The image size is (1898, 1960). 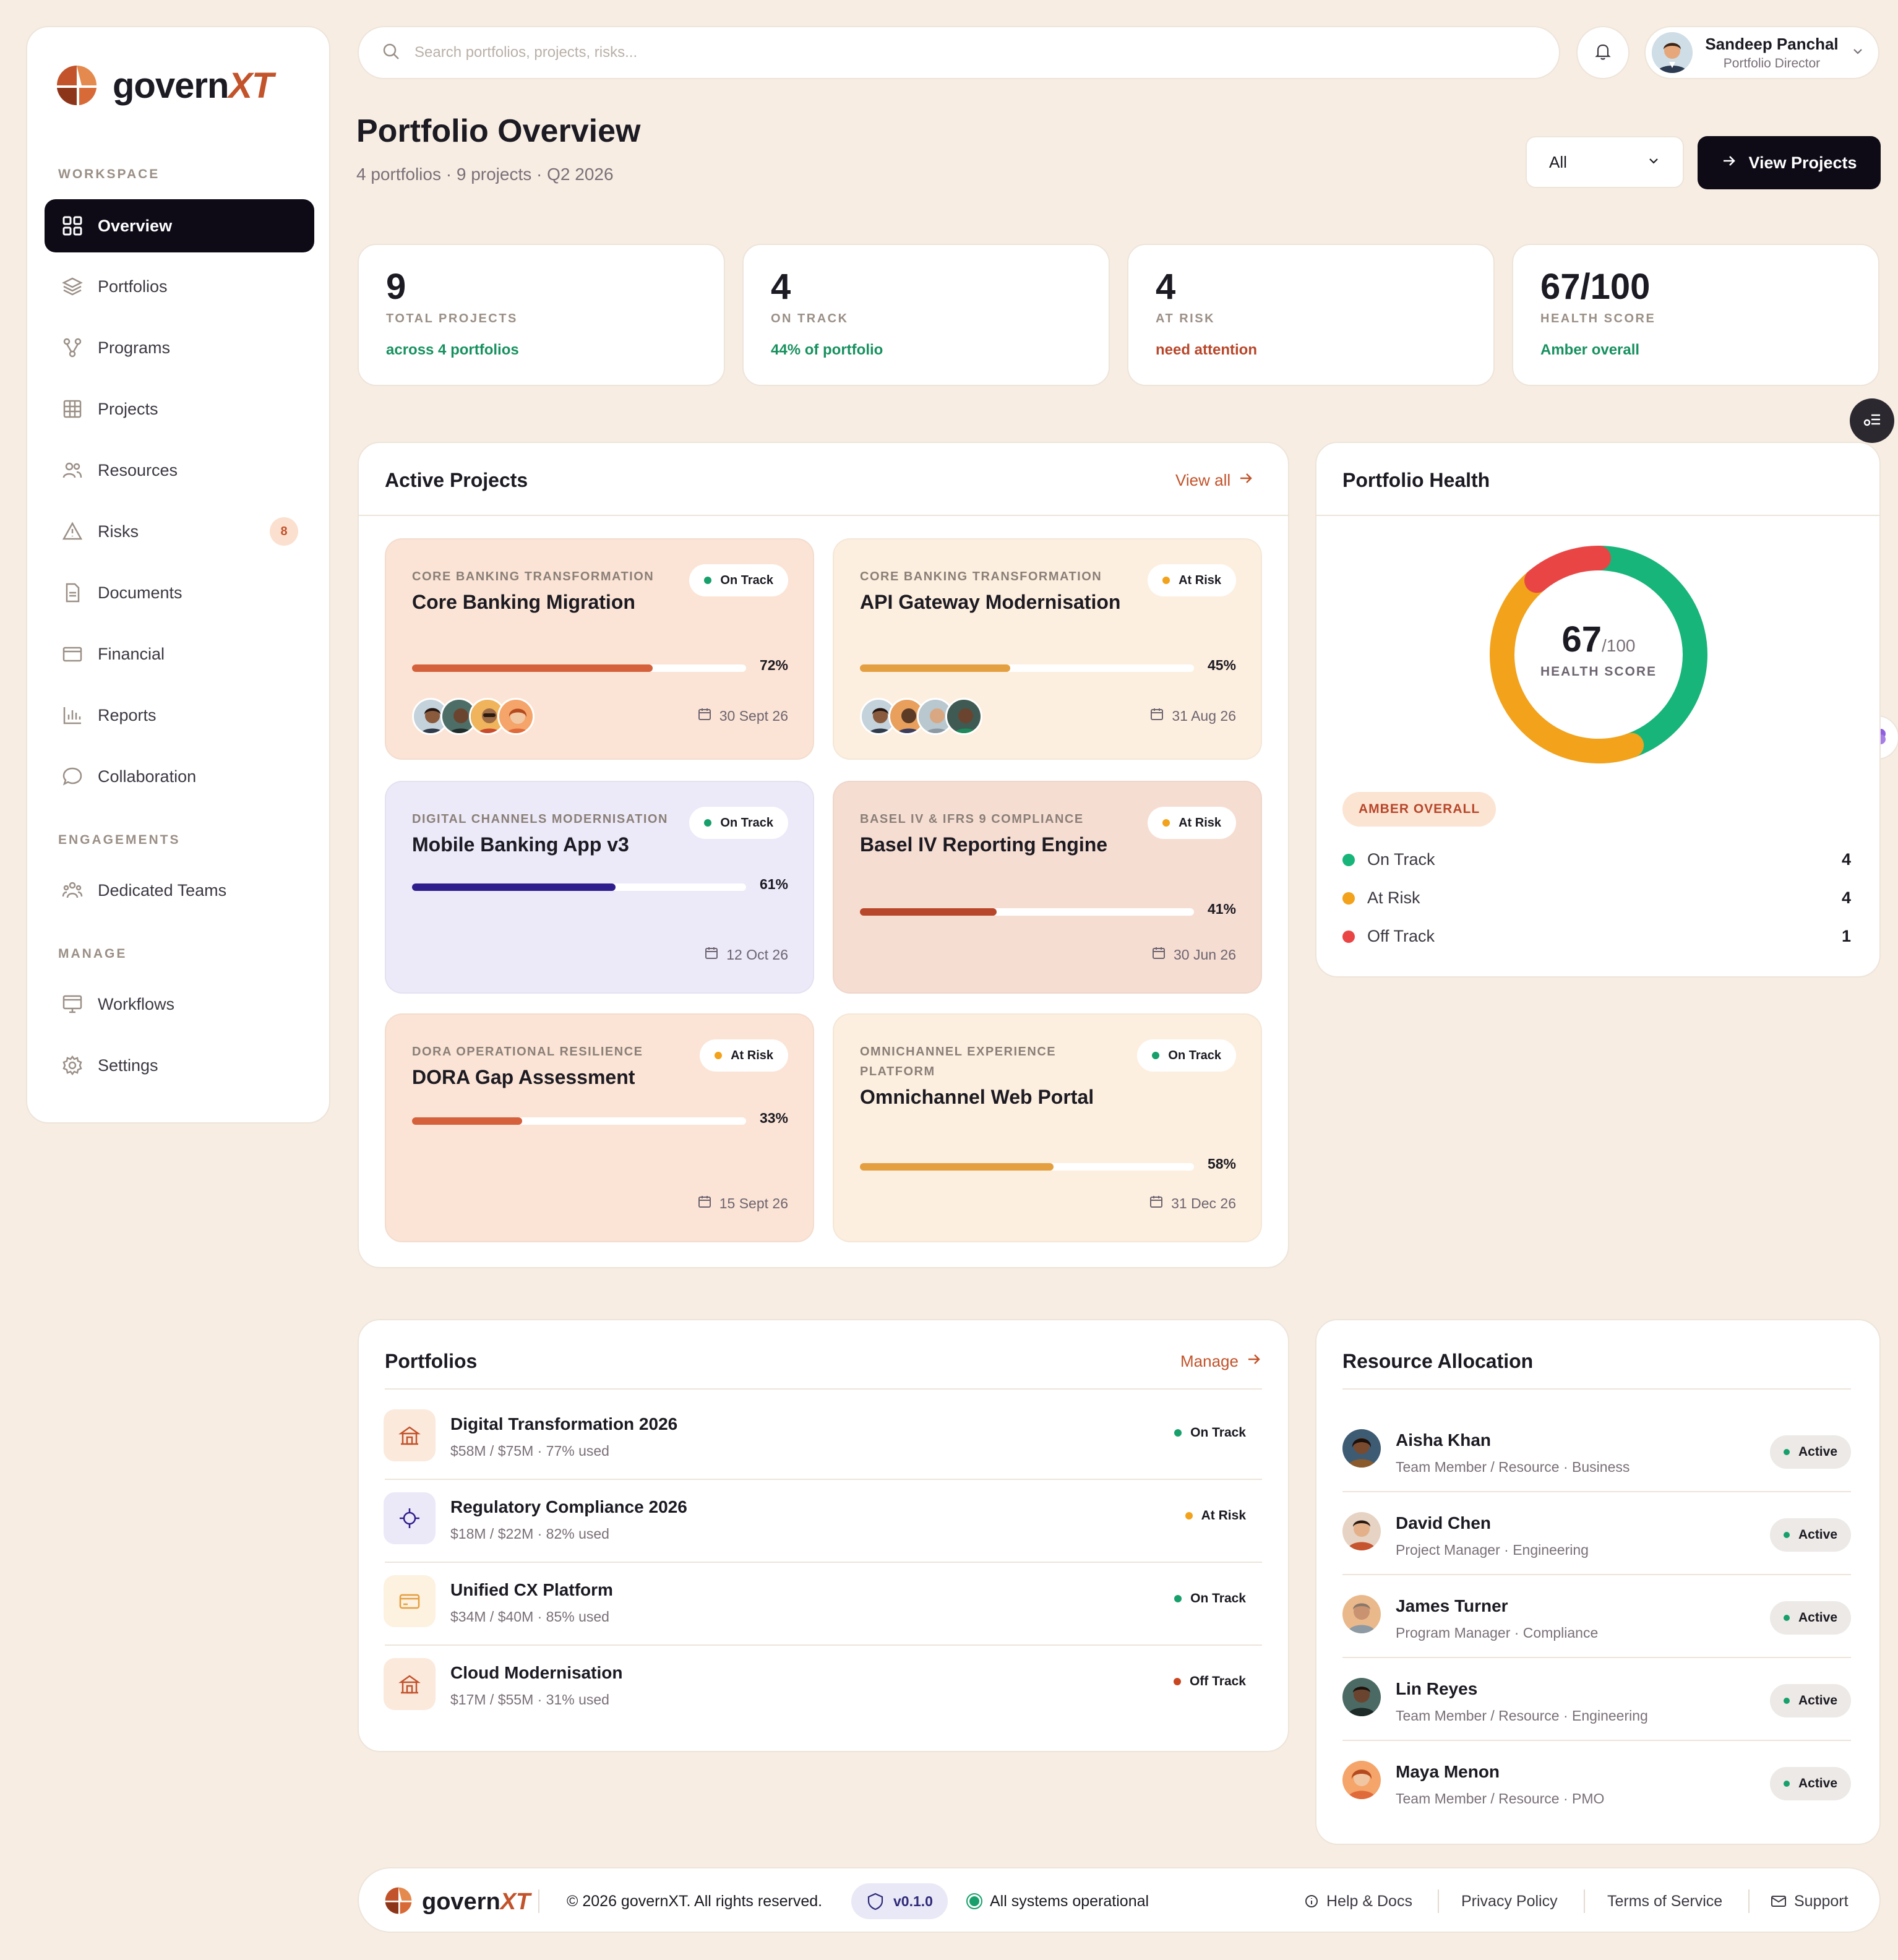 What do you see at coordinates (180, 1066) in the screenshot?
I see `sidebar-item-settings: Settings` at bounding box center [180, 1066].